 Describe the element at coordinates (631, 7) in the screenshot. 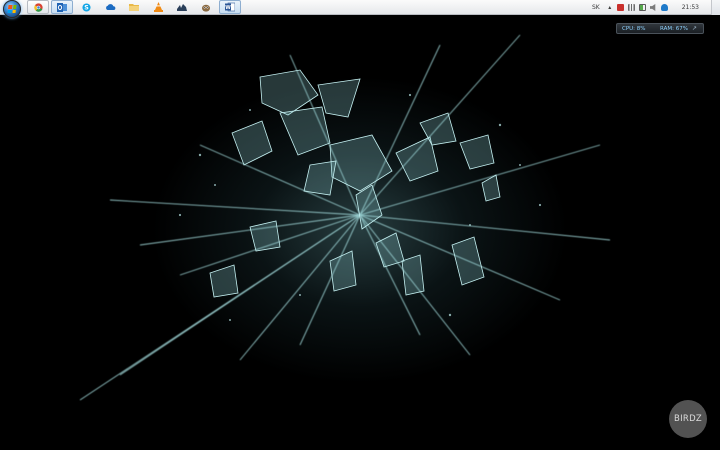

I see `network-icon` at that location.